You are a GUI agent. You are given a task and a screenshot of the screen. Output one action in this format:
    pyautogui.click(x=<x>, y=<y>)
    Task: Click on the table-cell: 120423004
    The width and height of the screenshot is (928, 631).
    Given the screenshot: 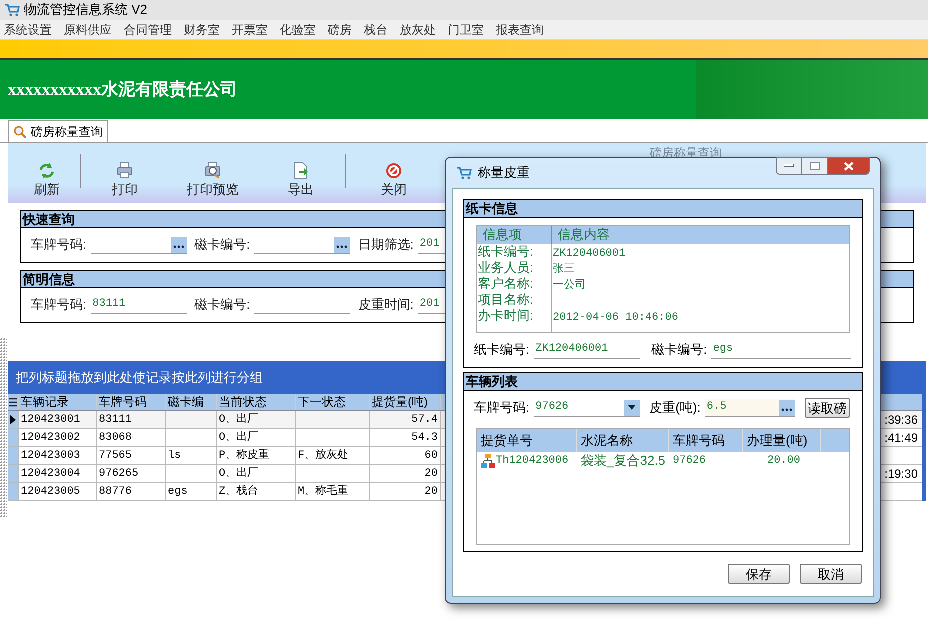 What is the action you would take?
    pyautogui.click(x=50, y=474)
    